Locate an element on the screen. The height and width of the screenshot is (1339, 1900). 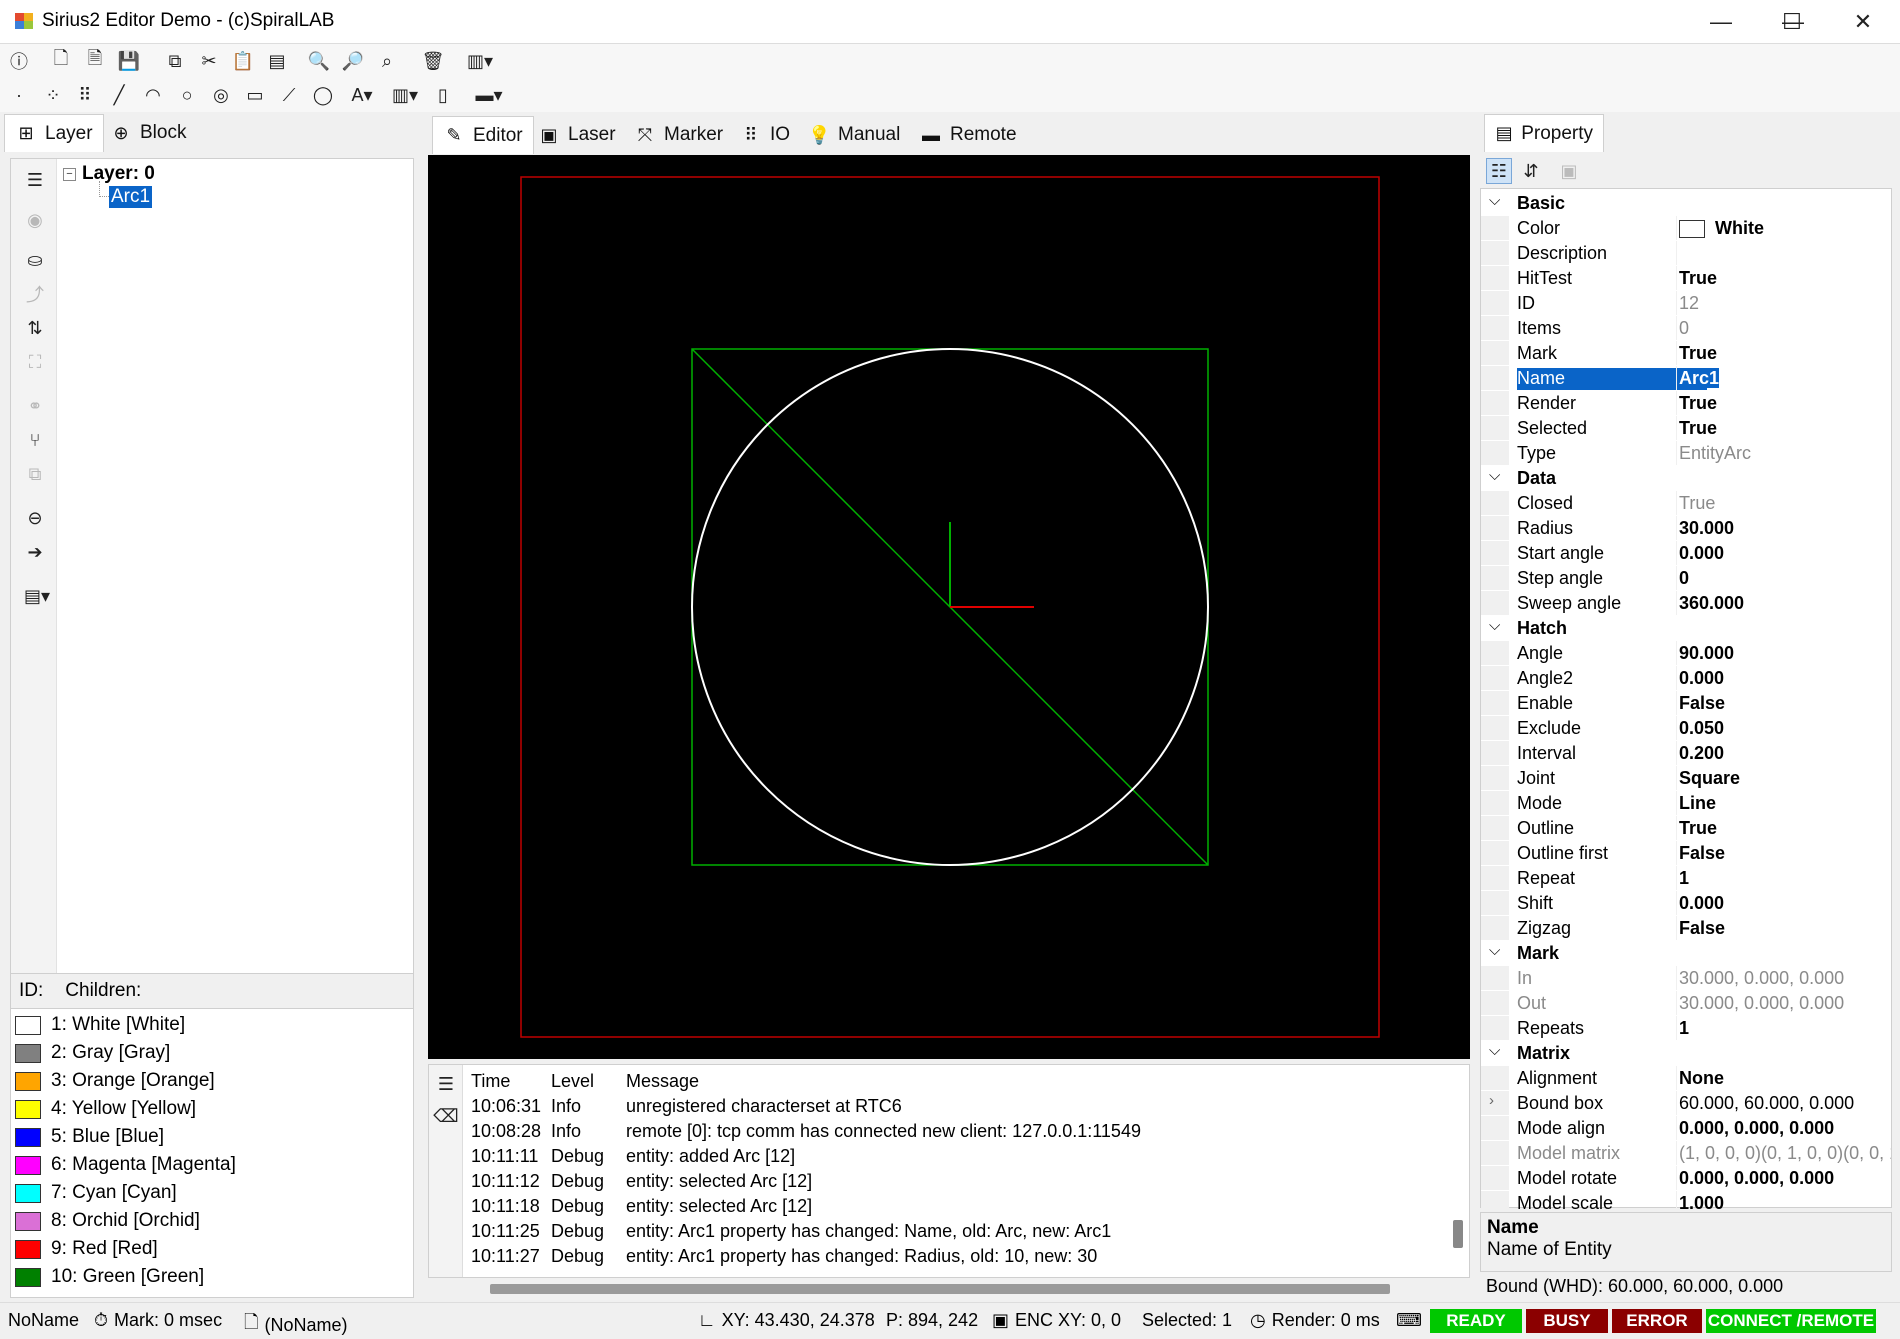
property-row: In 30.000, 0.000, 0.000 is located at coordinates (1686, 978).